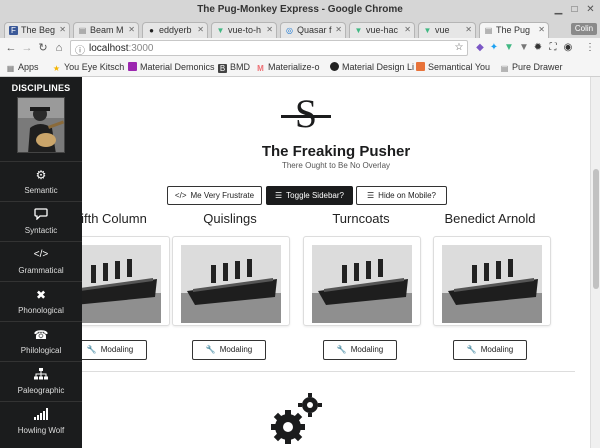 Image resolution: width=600 pixels, height=448 pixels. What do you see at coordinates (334, 66) in the screenshot?
I see `circle-icon` at bounding box center [334, 66].